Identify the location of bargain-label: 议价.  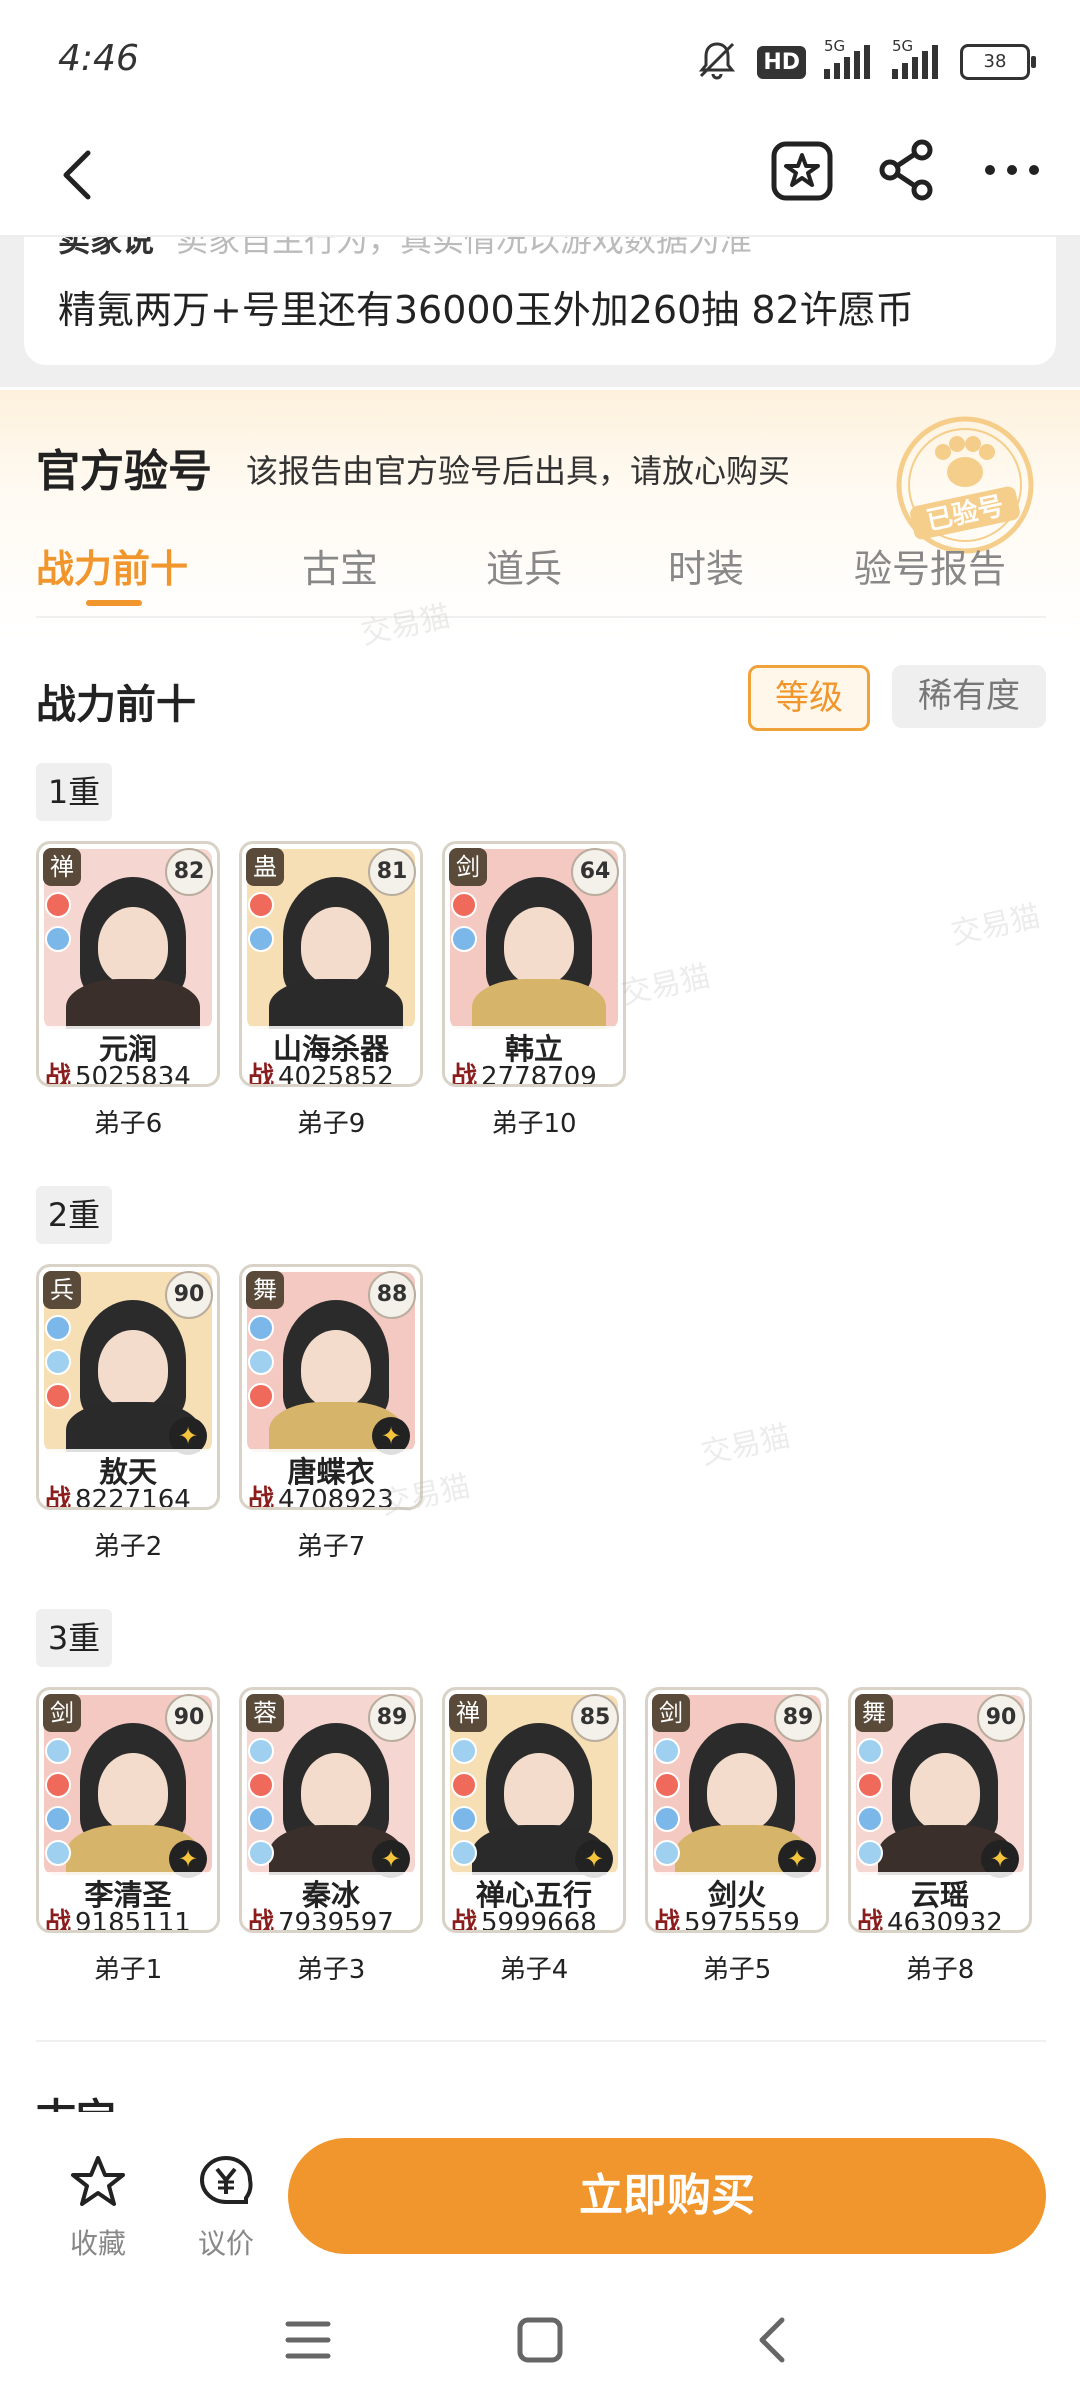
(225, 2243).